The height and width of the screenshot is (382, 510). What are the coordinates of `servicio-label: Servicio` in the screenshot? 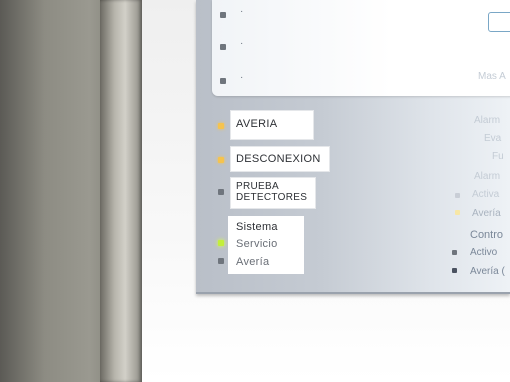 It's located at (257, 244).